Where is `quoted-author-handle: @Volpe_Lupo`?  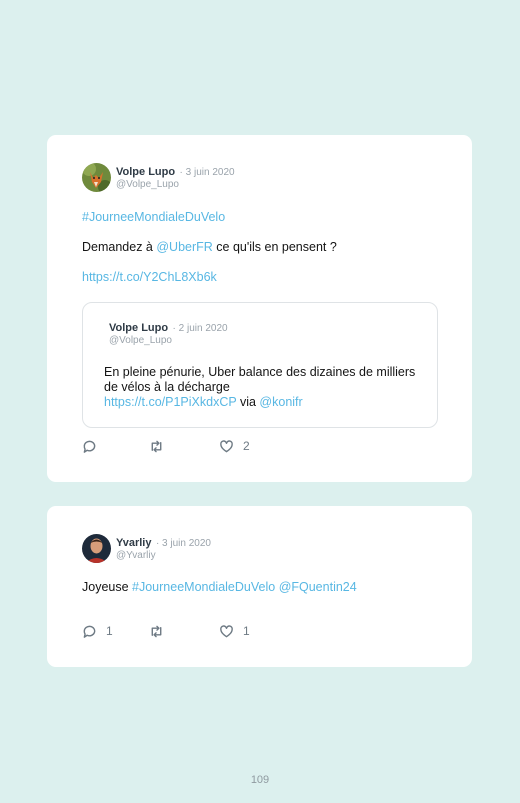
quoted-author-handle: @Volpe_Lupo is located at coordinates (168, 341).